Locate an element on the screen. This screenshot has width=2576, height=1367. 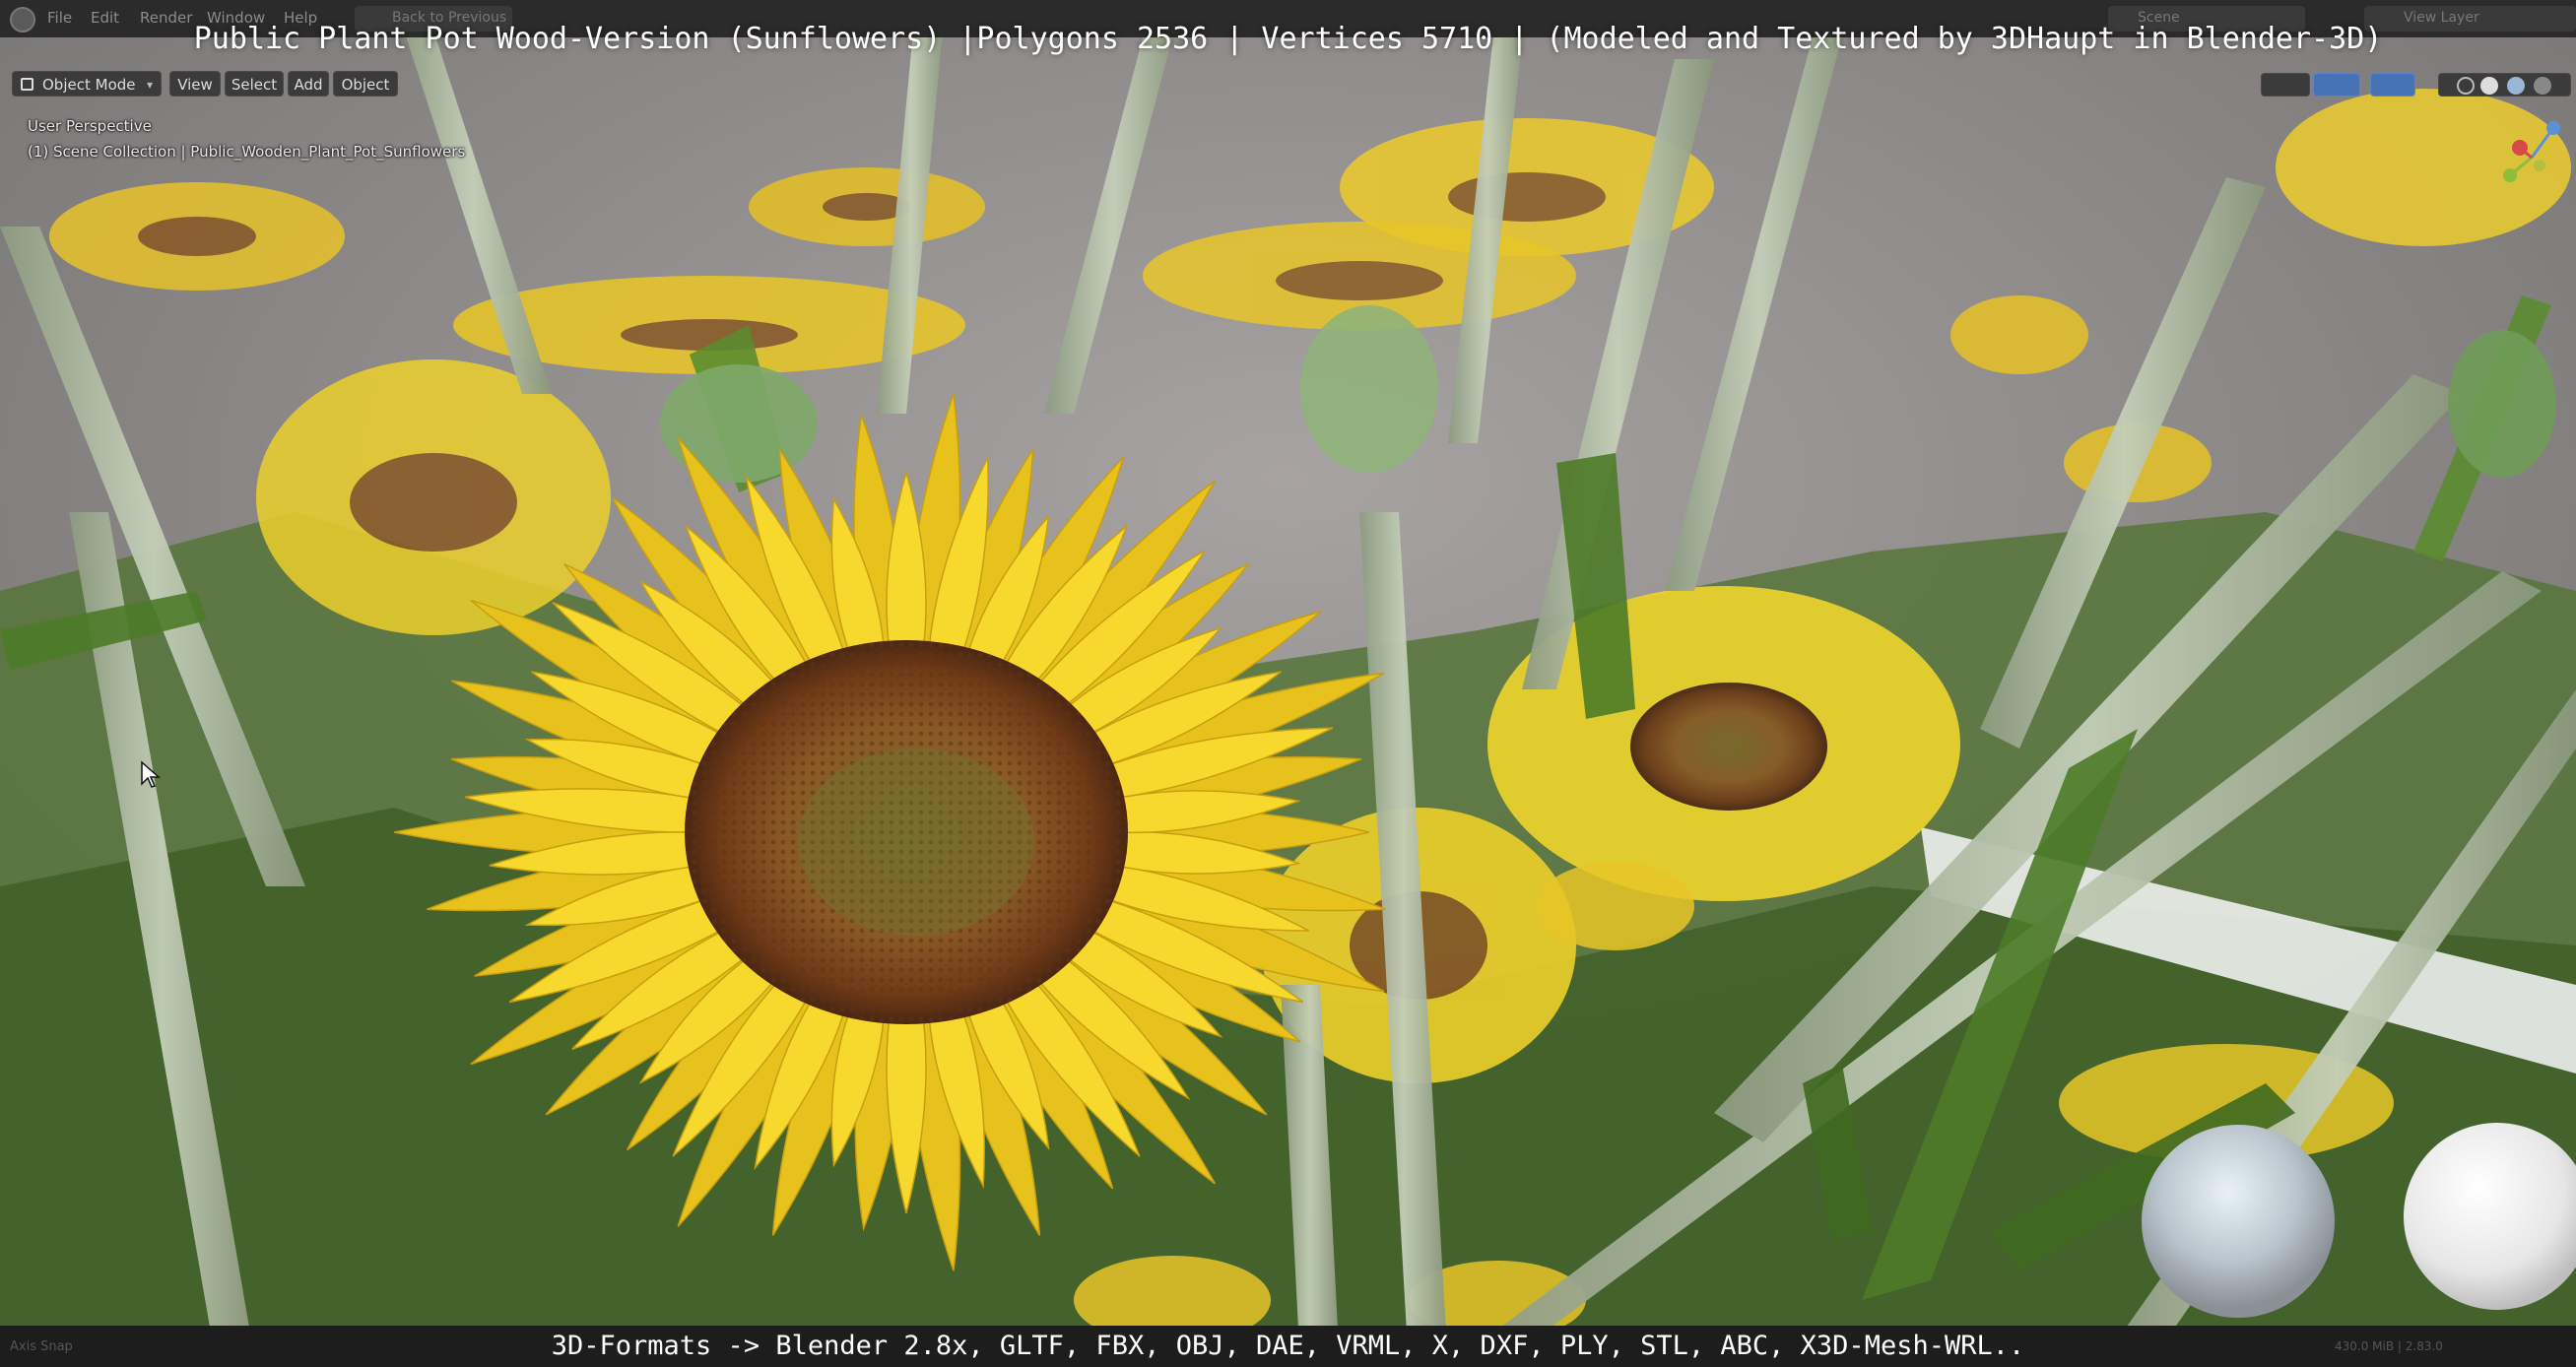
select-menu-button: Select is located at coordinates (254, 84).